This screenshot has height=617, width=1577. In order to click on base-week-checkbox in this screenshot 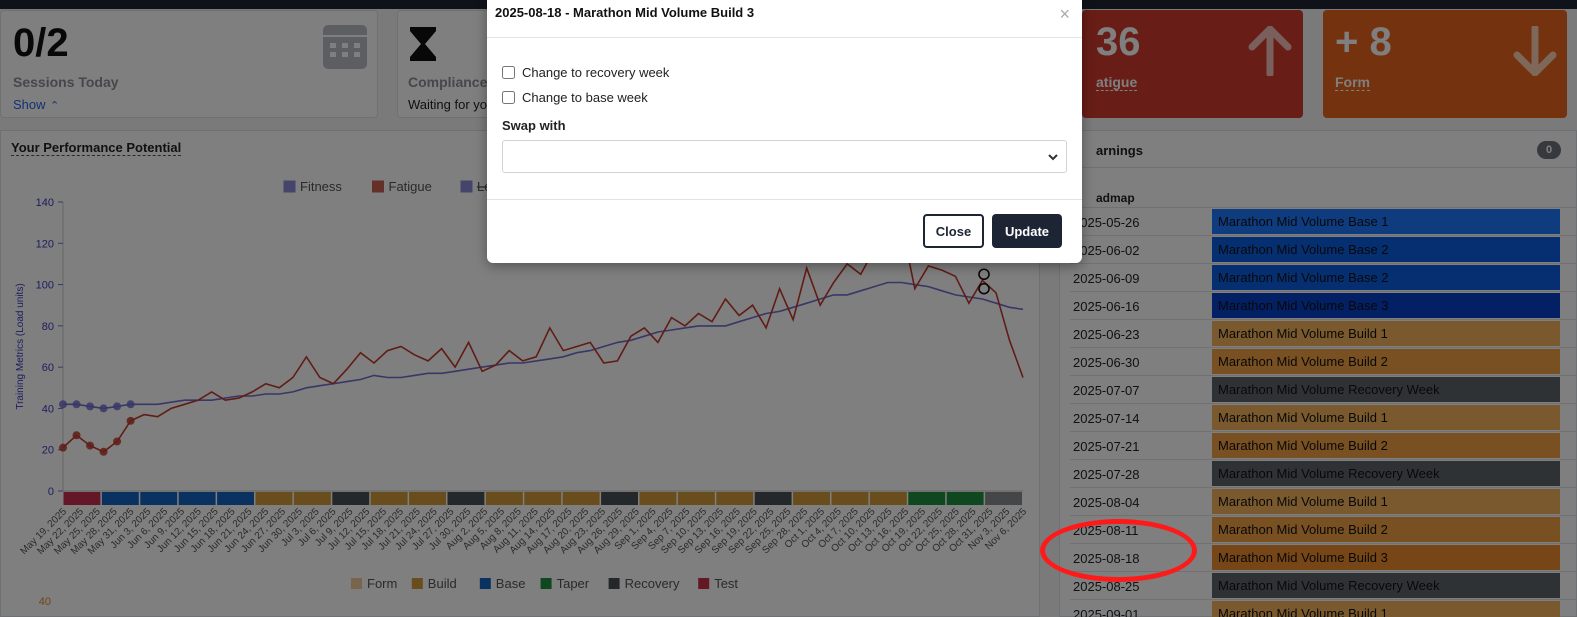, I will do `click(508, 97)`.